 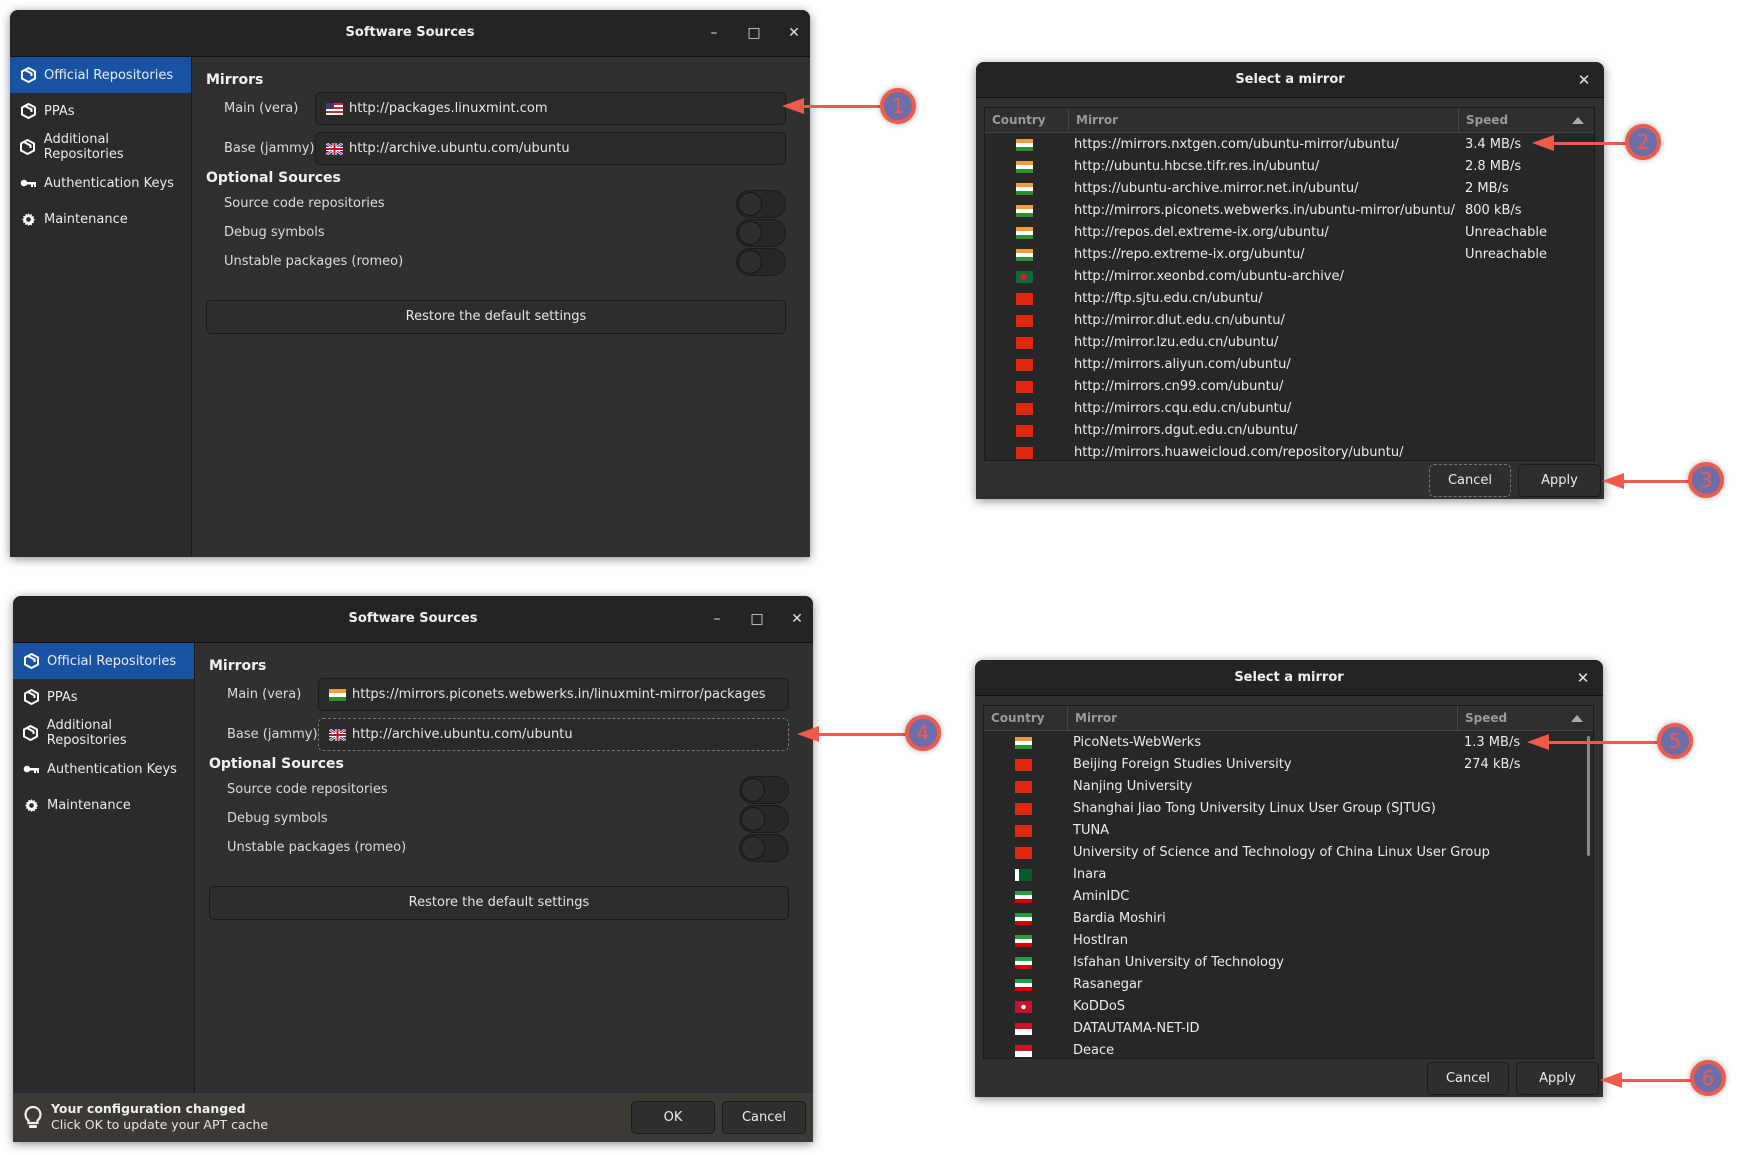 What do you see at coordinates (1708, 1078) in the screenshot?
I see `annotation-badge: 6` at bounding box center [1708, 1078].